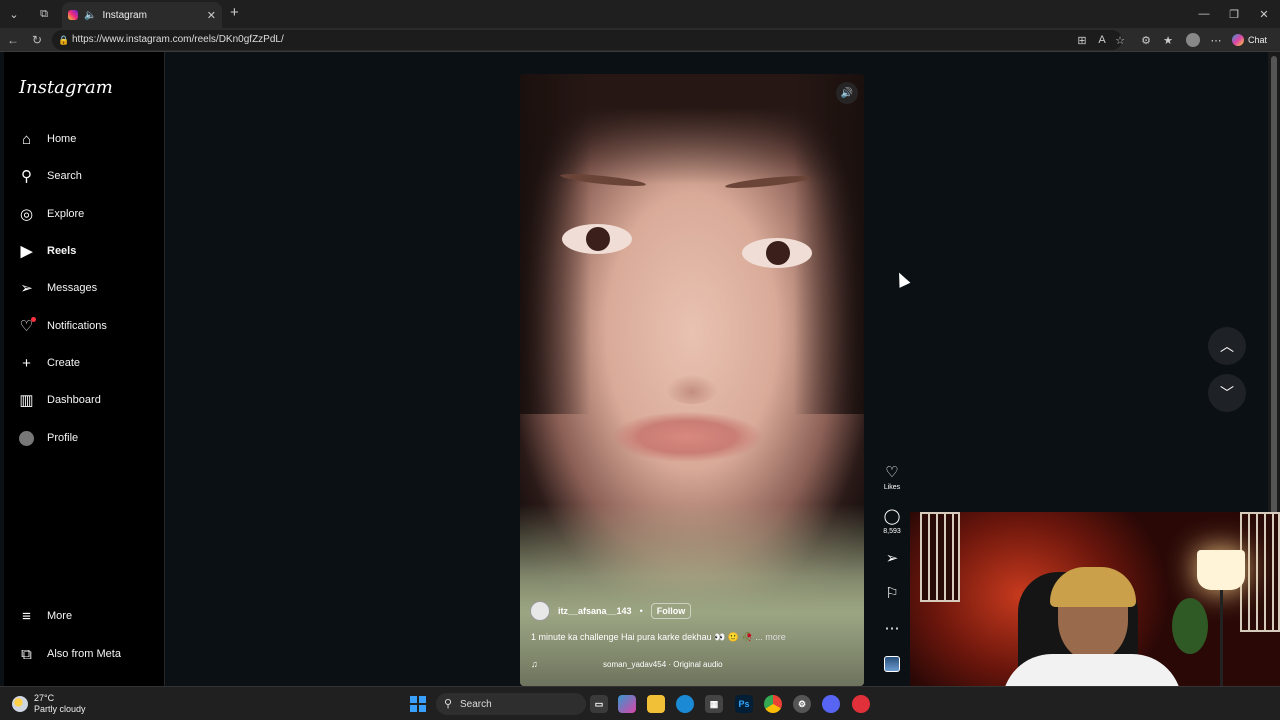 The image size is (1280, 720). I want to click on sidebar-item-search: ⚲ Search, so click(50, 176).